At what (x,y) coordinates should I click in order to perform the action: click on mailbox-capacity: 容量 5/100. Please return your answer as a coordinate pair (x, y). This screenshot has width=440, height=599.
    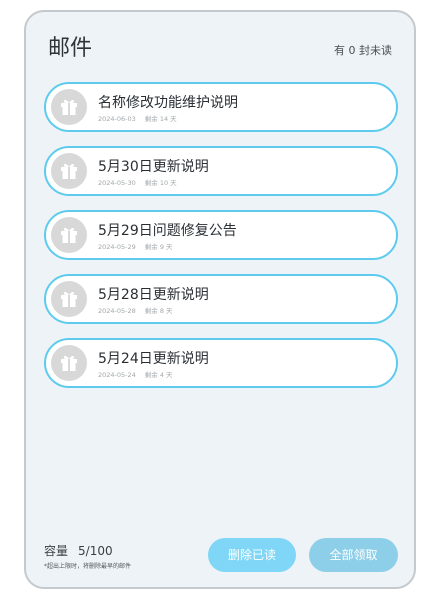
    Looking at the image, I should click on (78, 550).